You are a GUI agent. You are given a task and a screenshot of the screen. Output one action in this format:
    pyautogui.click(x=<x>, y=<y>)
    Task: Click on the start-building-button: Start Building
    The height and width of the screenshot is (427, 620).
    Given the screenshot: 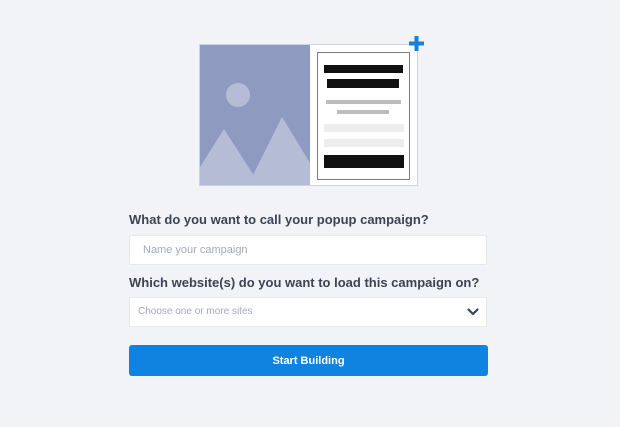 What is the action you would take?
    pyautogui.click(x=308, y=360)
    